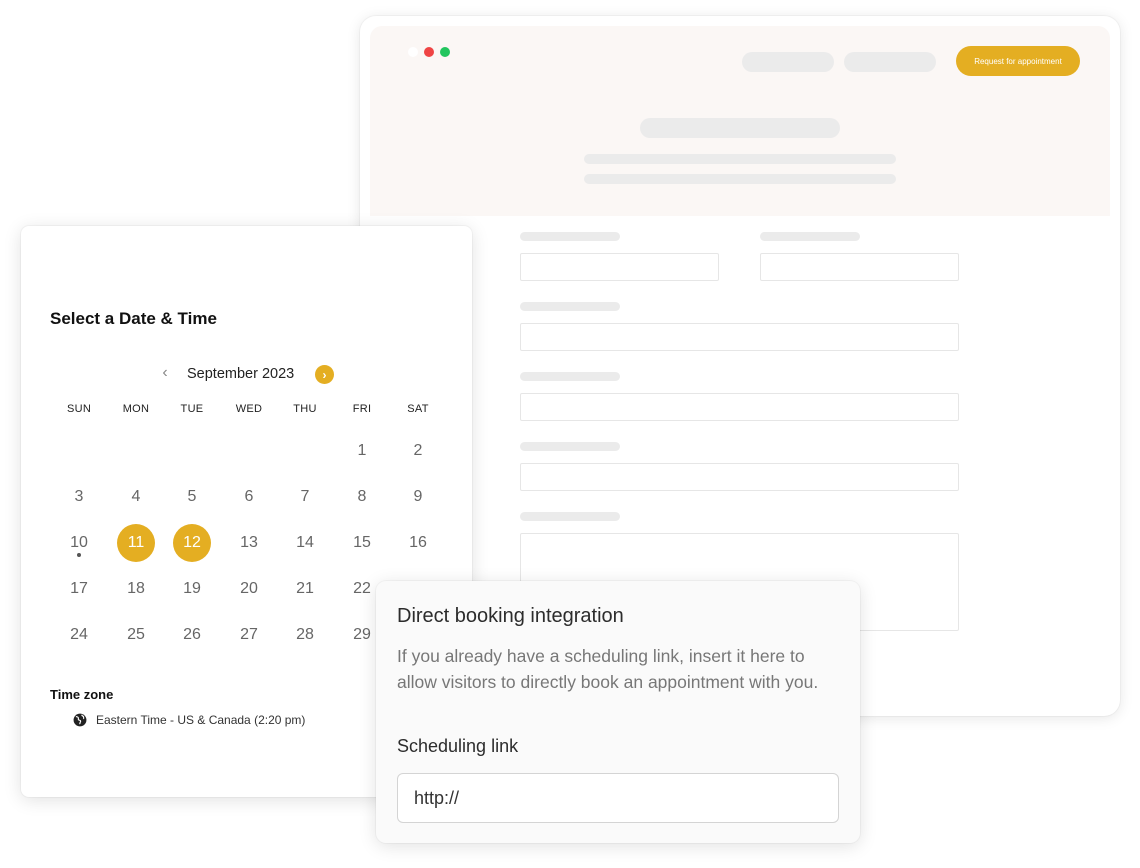 The image size is (1140, 868). What do you see at coordinates (618, 798) in the screenshot?
I see `scheduling-link-input` at bounding box center [618, 798].